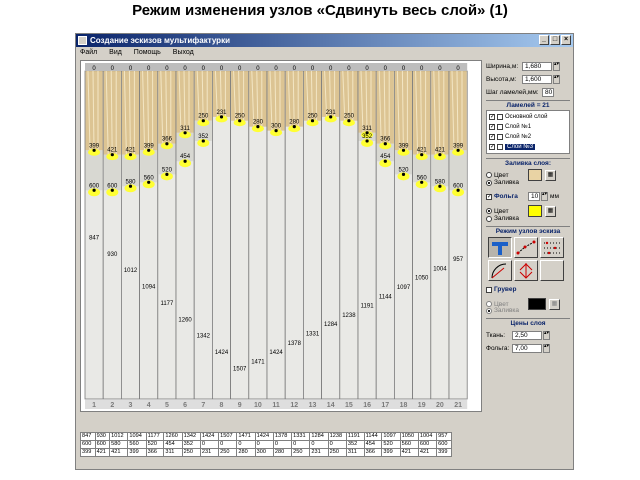  What do you see at coordinates (209, 452) in the screenshot?
I see `table-cell: 231` at bounding box center [209, 452].